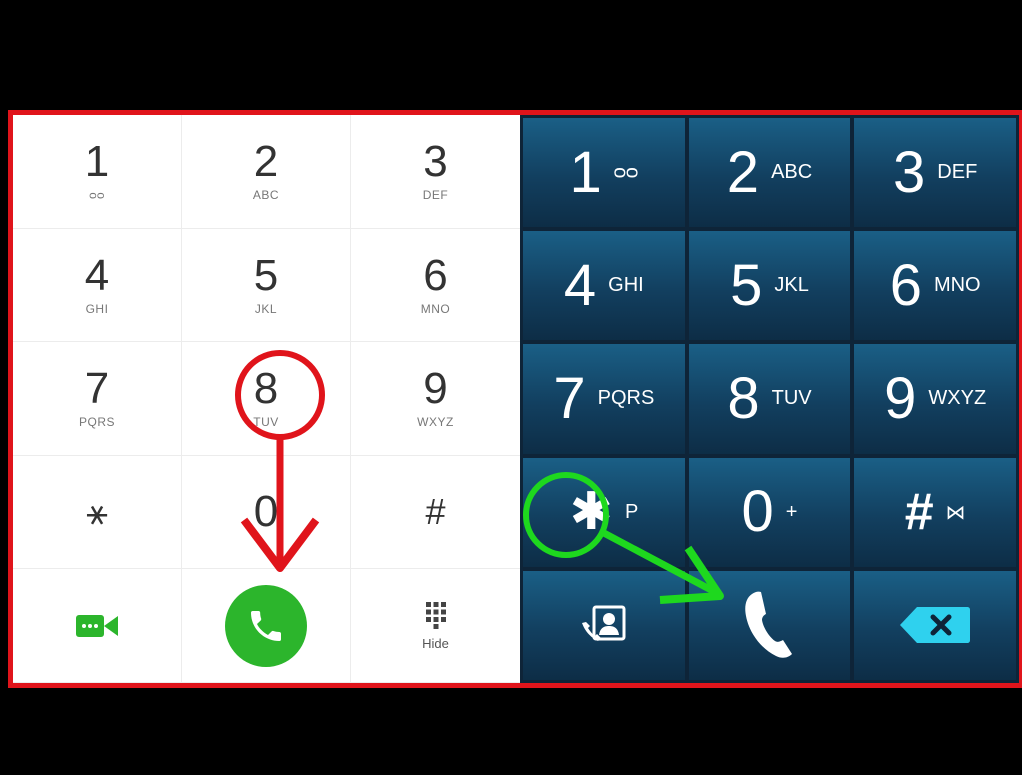  I want to click on hide-keypad-button: Hide, so click(435, 626).